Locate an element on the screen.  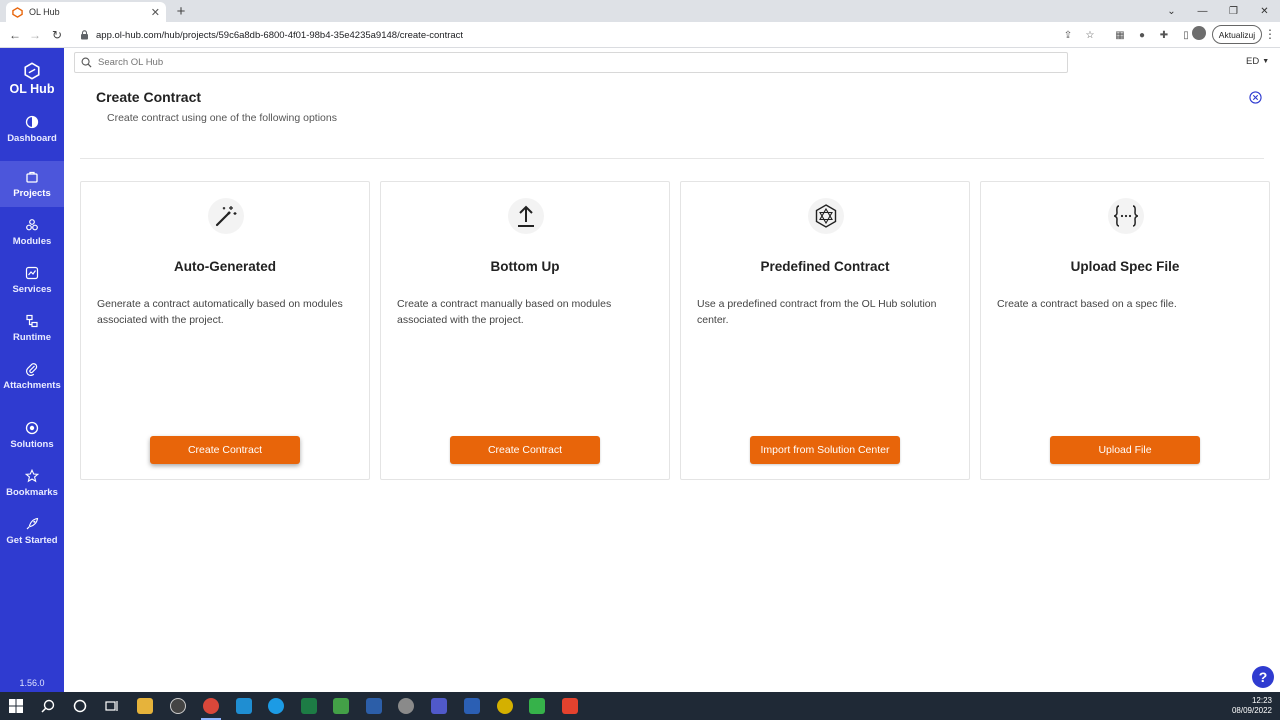
modules-icon is located at coordinates (32, 224).